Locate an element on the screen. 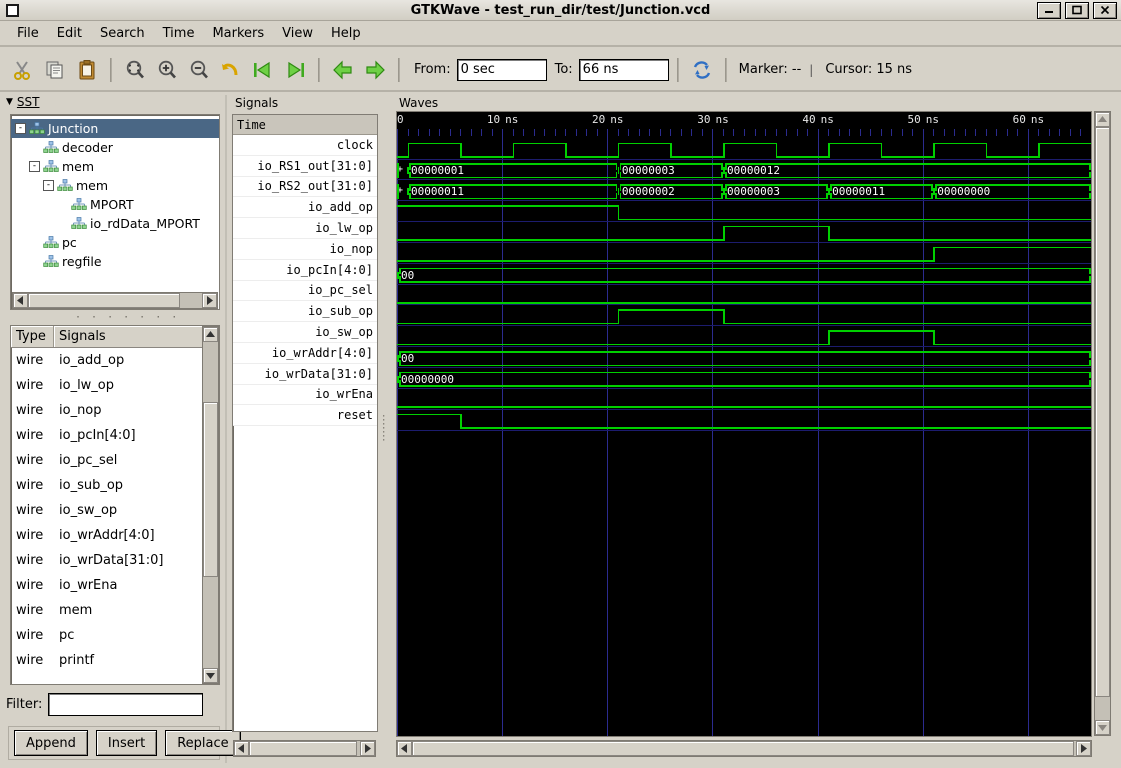  sst-tree-item: decoder is located at coordinates (115, 147).